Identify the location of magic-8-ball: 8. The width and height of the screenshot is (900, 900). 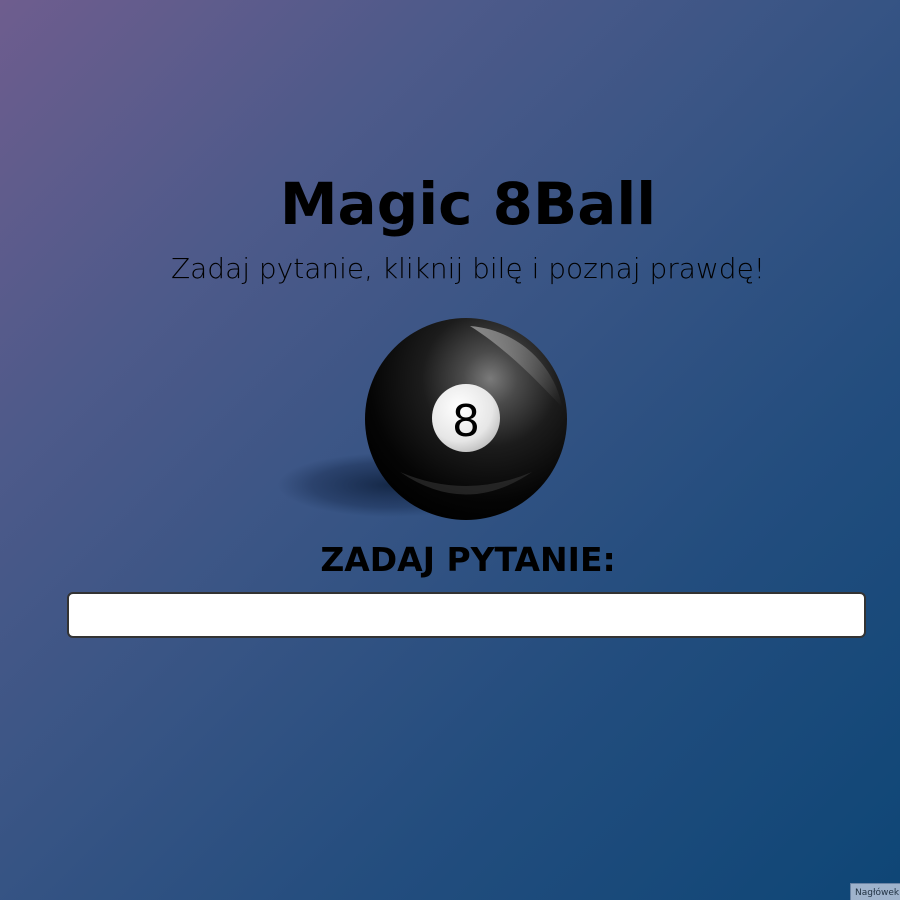
(425, 419).